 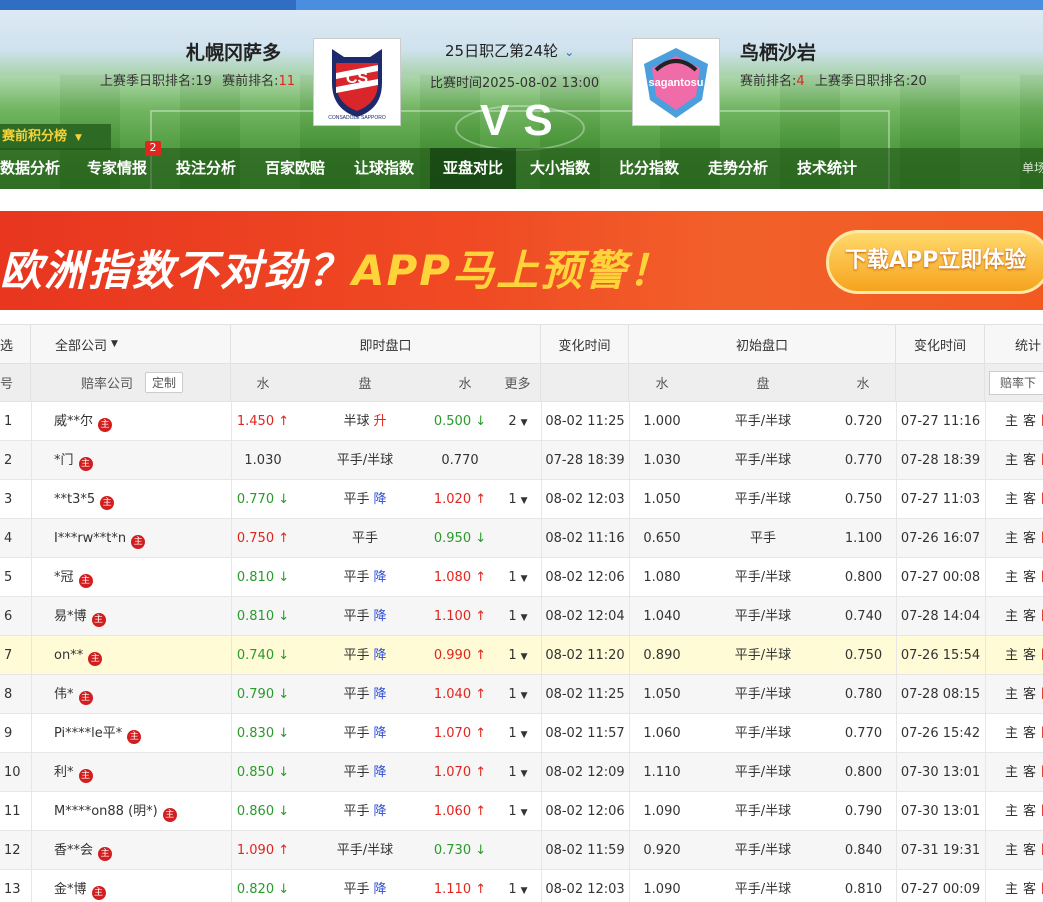 What do you see at coordinates (233, 51) in the screenshot?
I see `home-team-name: 札幌冈萨多` at bounding box center [233, 51].